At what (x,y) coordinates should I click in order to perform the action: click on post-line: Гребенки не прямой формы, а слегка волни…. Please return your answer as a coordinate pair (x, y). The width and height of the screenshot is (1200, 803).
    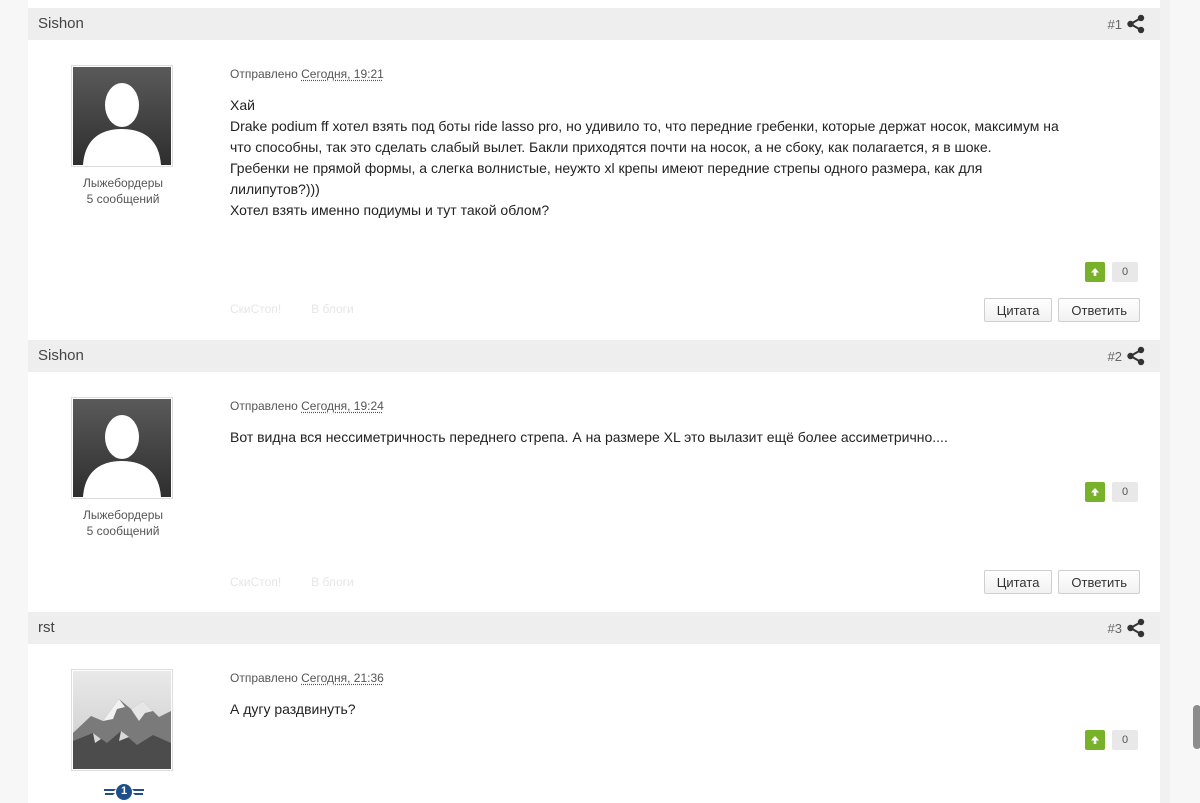
    Looking at the image, I should click on (687, 168).